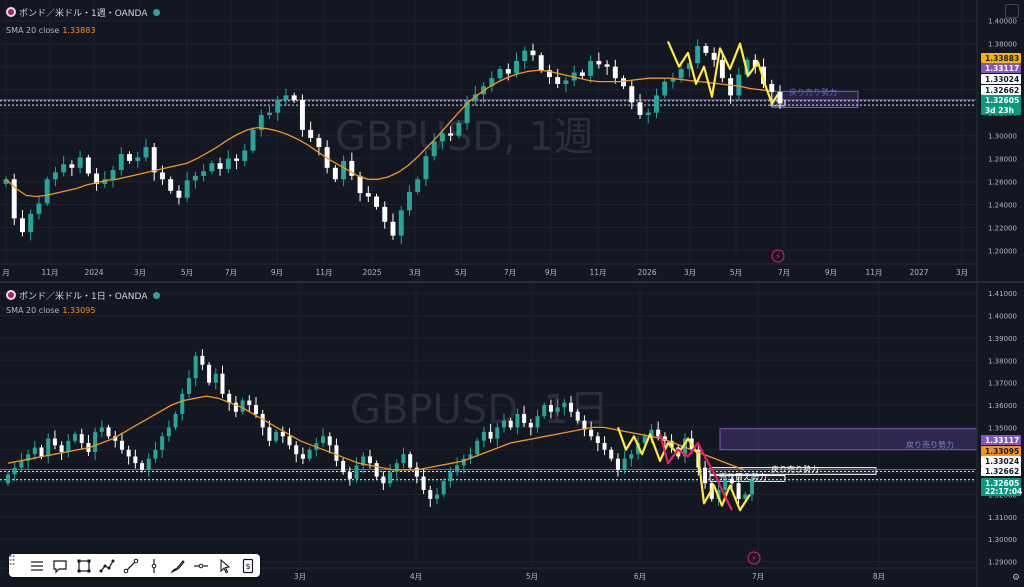 This screenshot has height=587, width=1024. Describe the element at coordinates (202, 565) in the screenshot. I see `horizontal-ray-tool-icon` at that location.